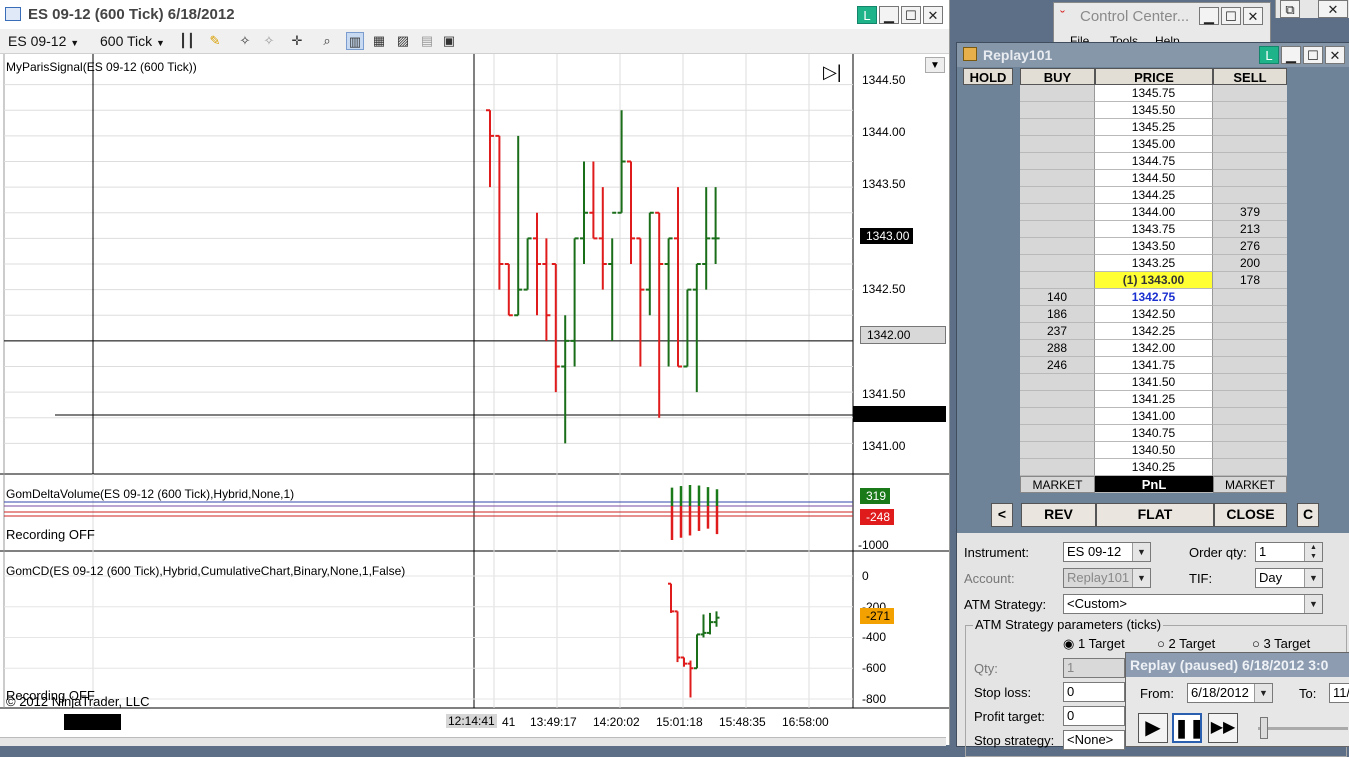 The image size is (1349, 757). What do you see at coordinates (355, 41) in the screenshot?
I see `chart-trader-icon: ▥` at bounding box center [355, 41].